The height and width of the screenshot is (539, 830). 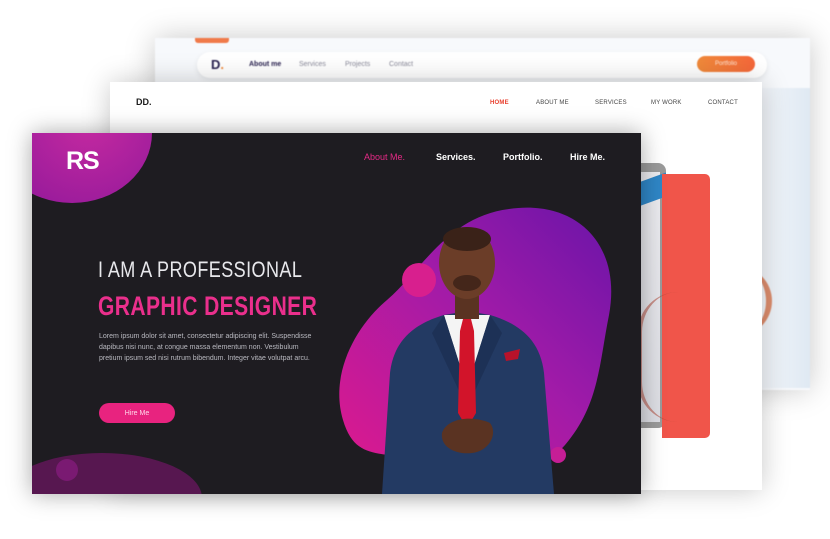 I want to click on mid-photo-subject, so click(x=660, y=357).